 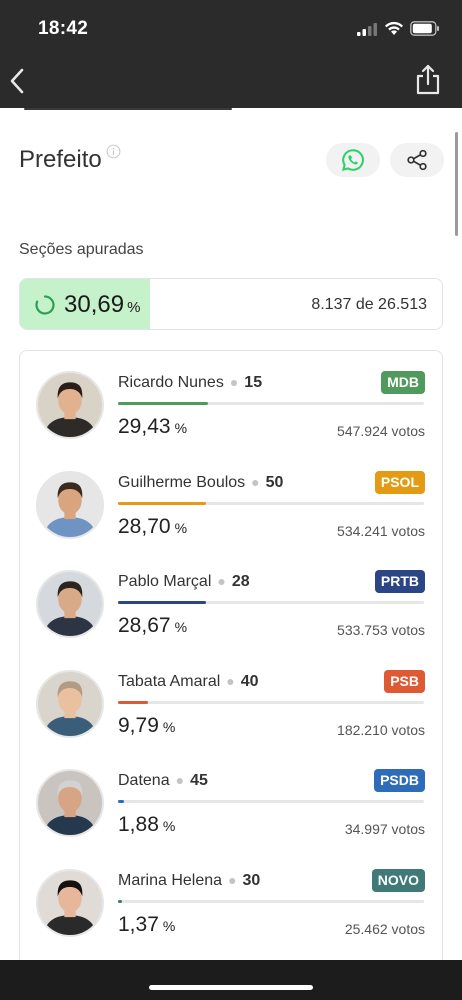 I want to click on candidate-name: Guilherme Boulos, so click(x=182, y=482).